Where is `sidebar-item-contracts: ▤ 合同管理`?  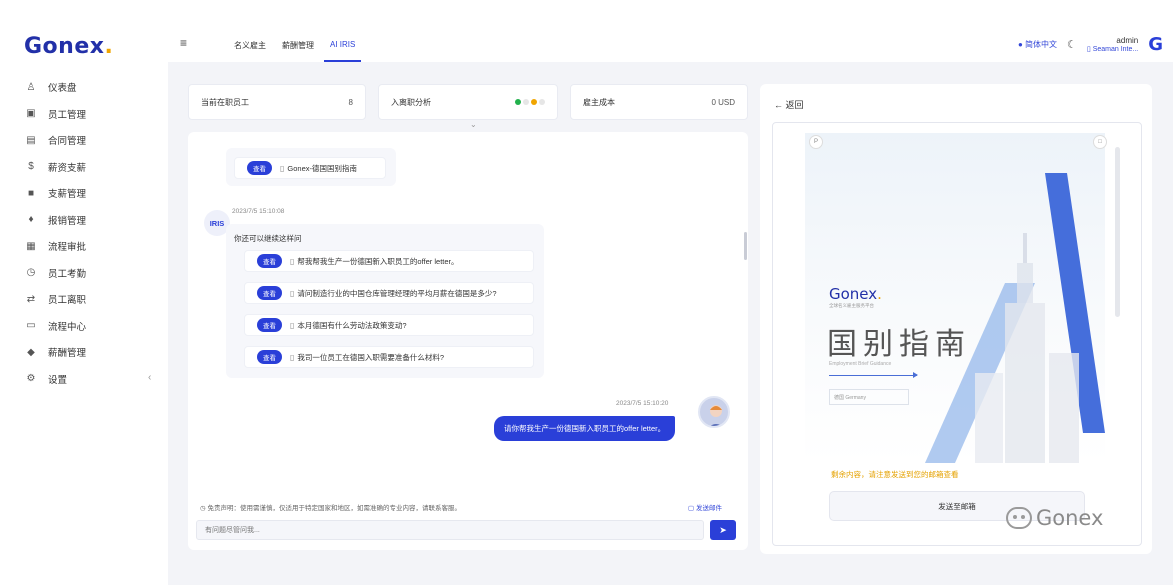 sidebar-item-contracts: ▤ 合同管理 is located at coordinates (89, 140).